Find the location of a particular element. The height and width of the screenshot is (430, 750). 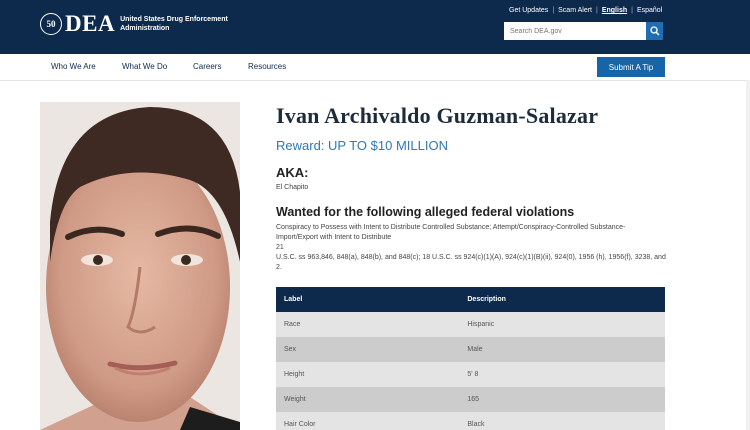

row-label: Sex is located at coordinates (370, 349).